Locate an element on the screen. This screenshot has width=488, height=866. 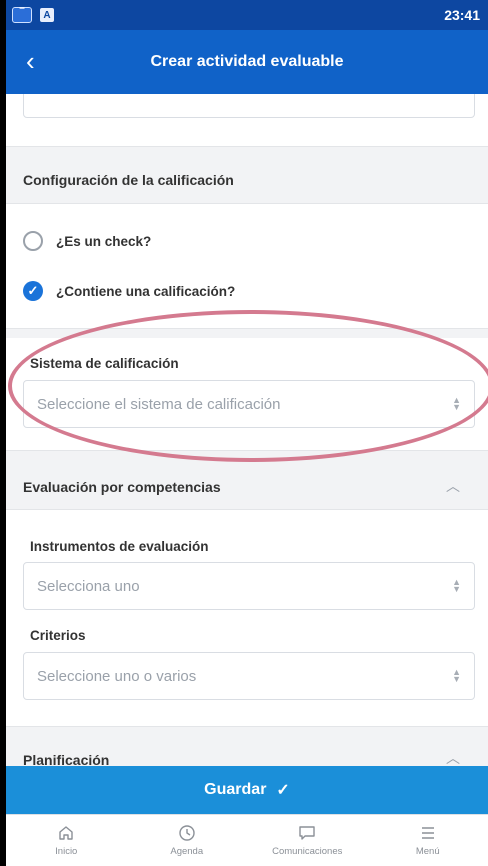
tab-inicio: Inicio is located at coordinates (66, 840).